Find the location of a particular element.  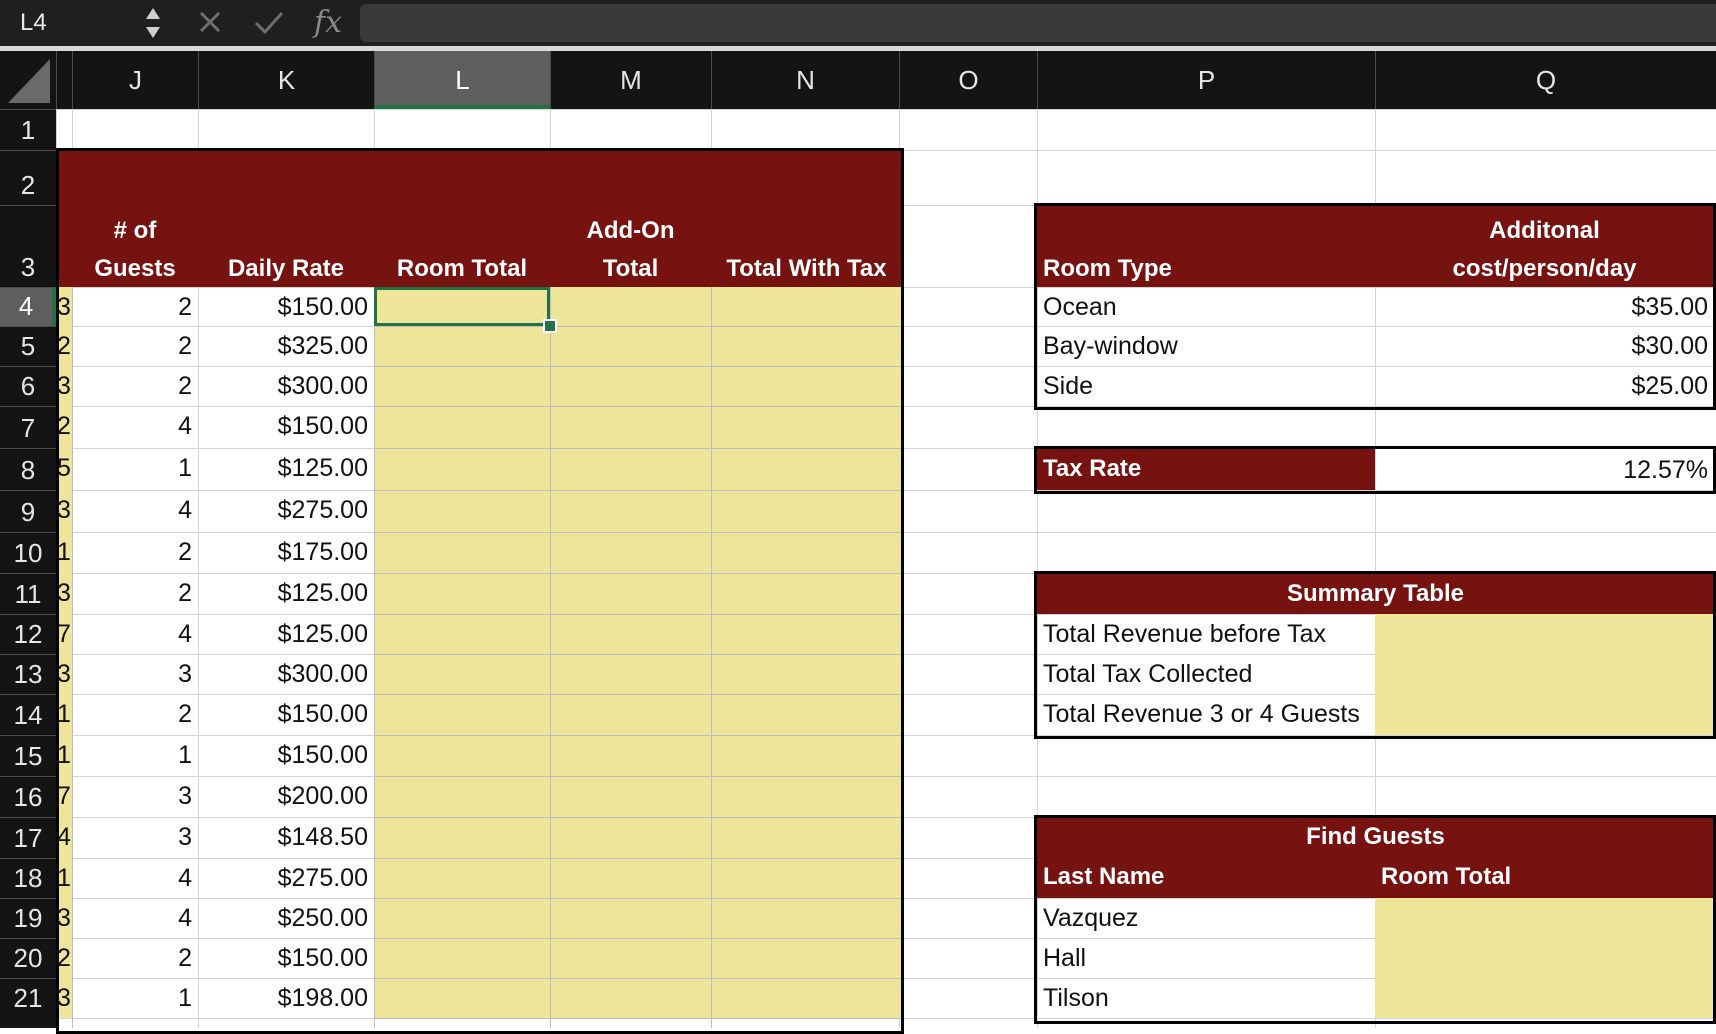

column-header-q: Q is located at coordinates (1545, 80).